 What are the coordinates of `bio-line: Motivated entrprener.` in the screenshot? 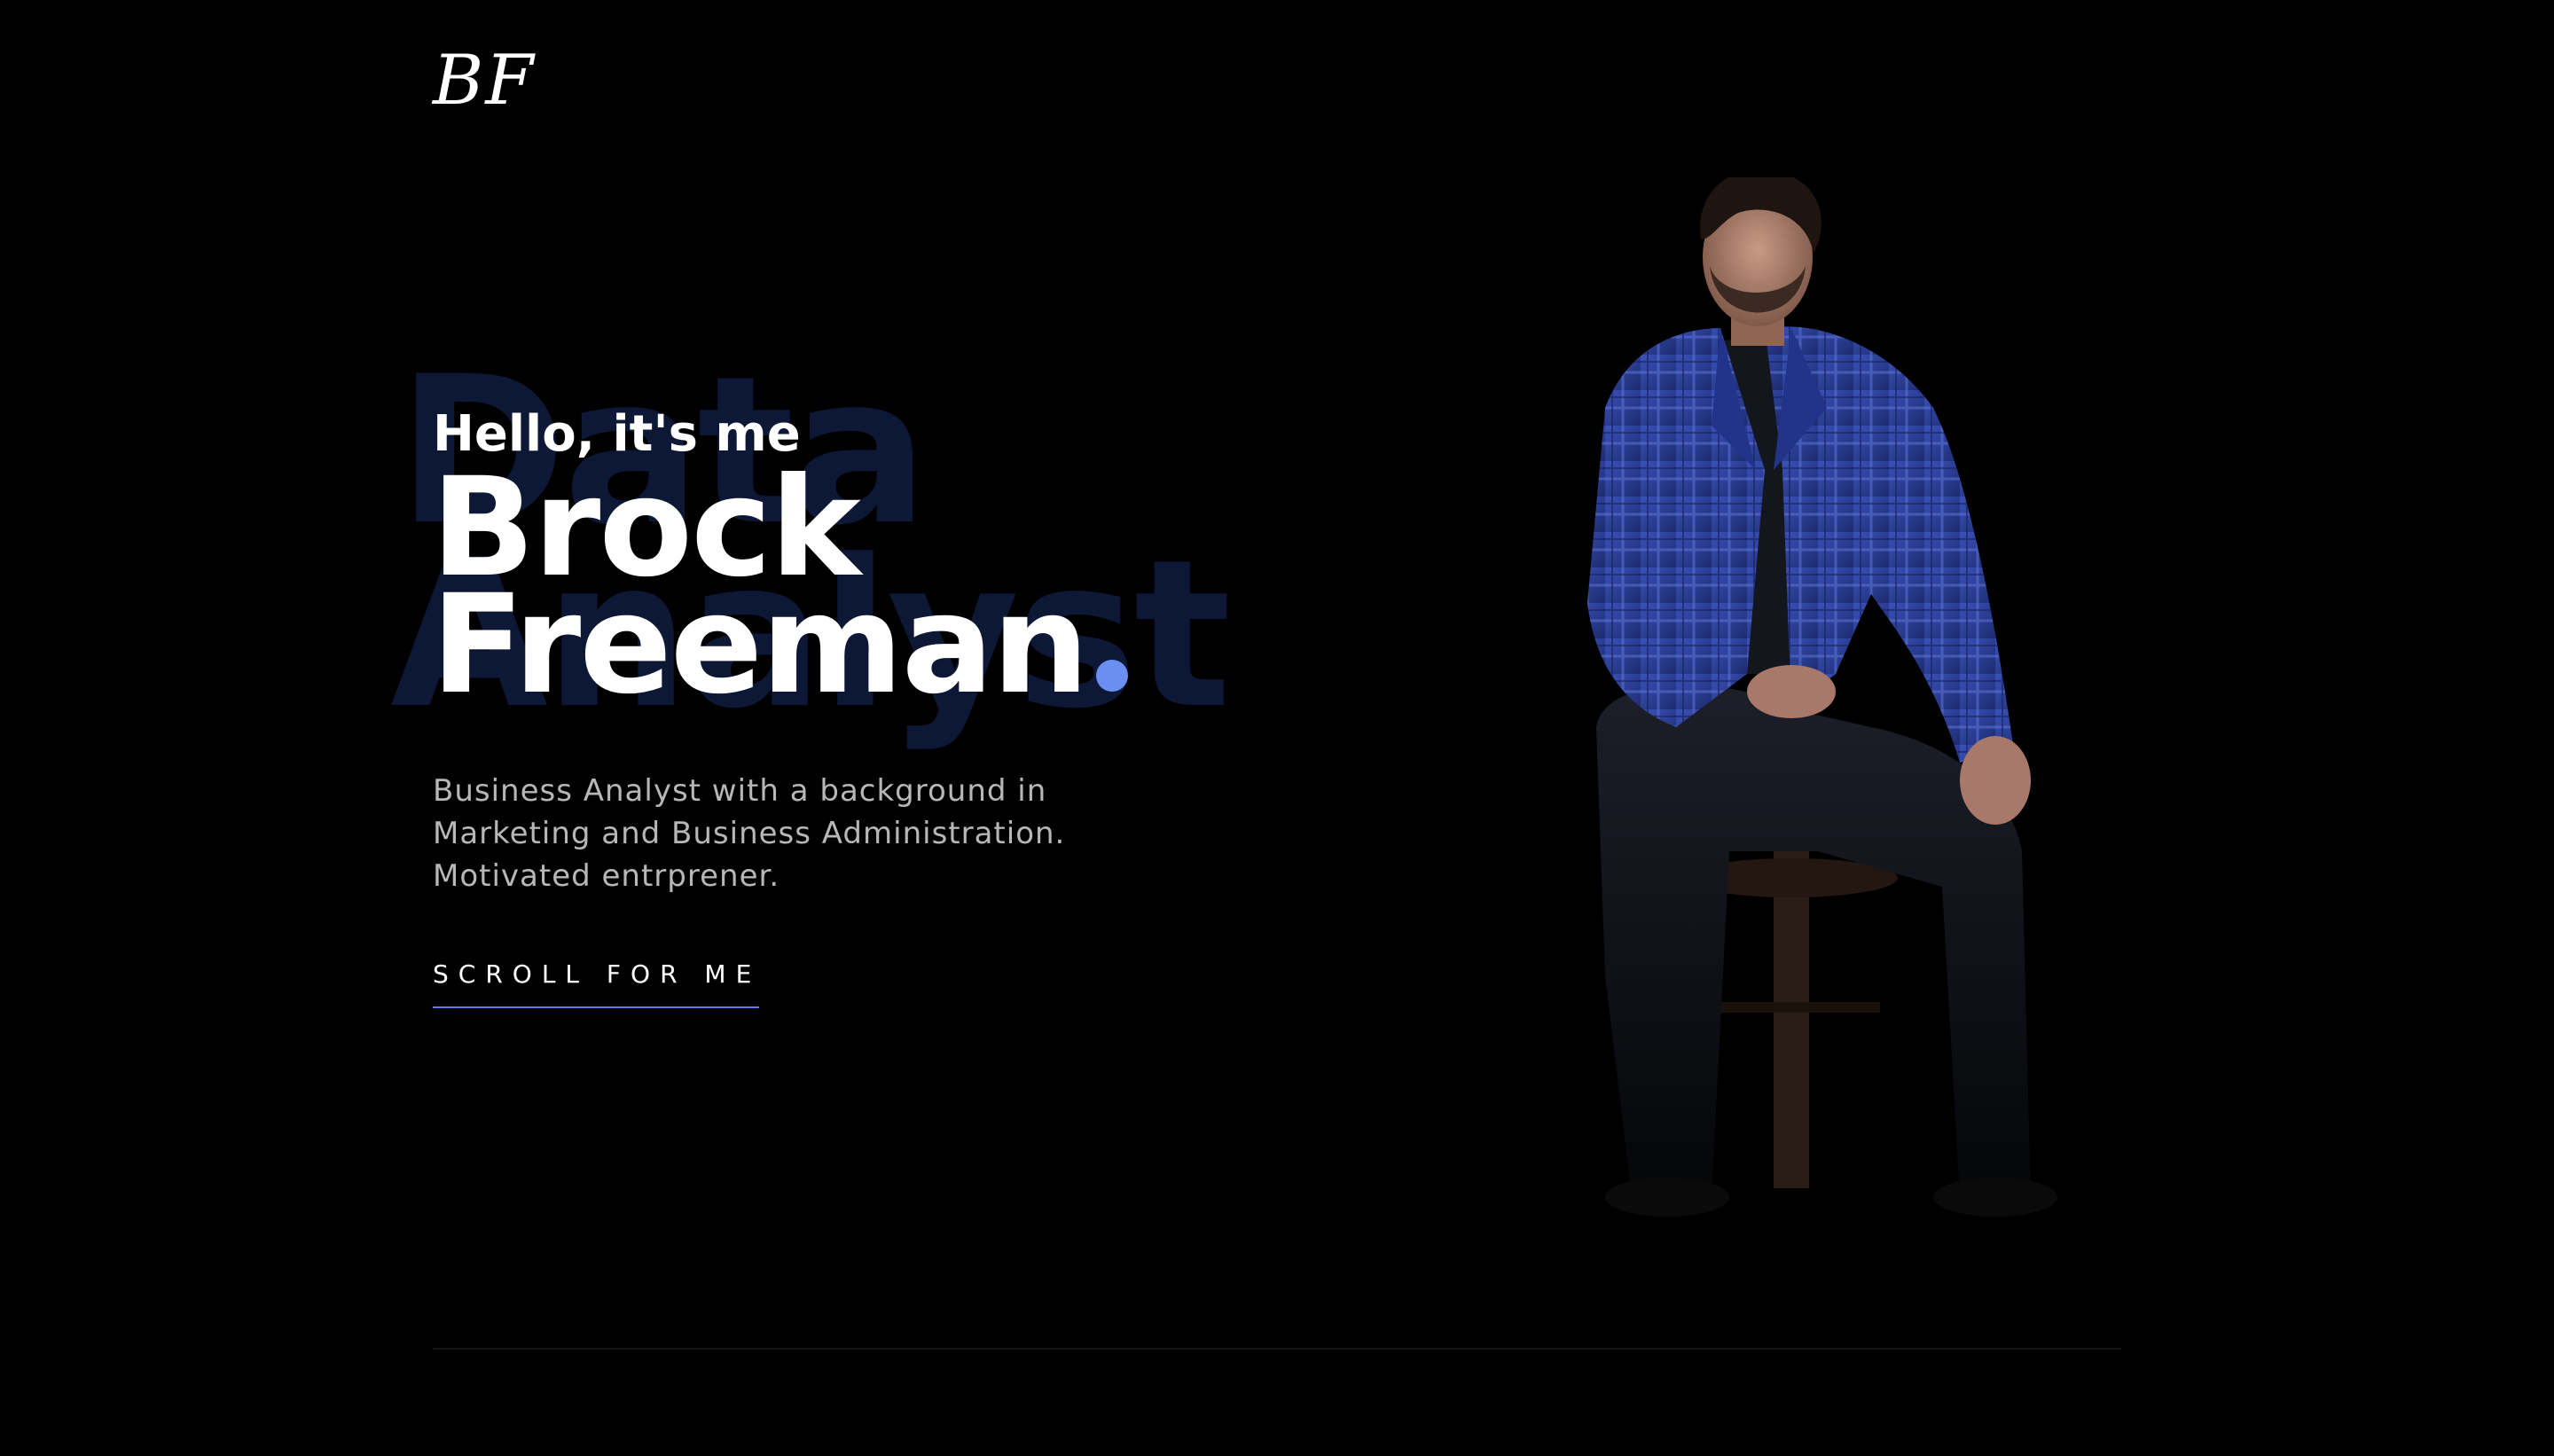 It's located at (606, 876).